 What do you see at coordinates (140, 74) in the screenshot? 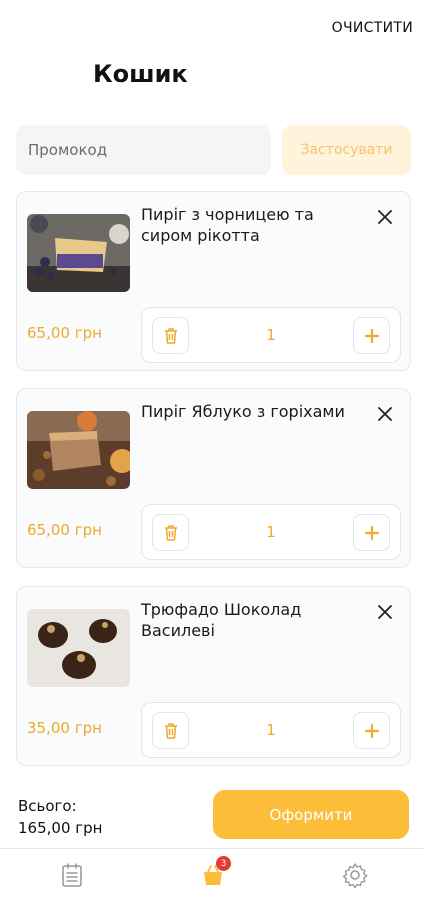
I see `page-title: Кошик` at bounding box center [140, 74].